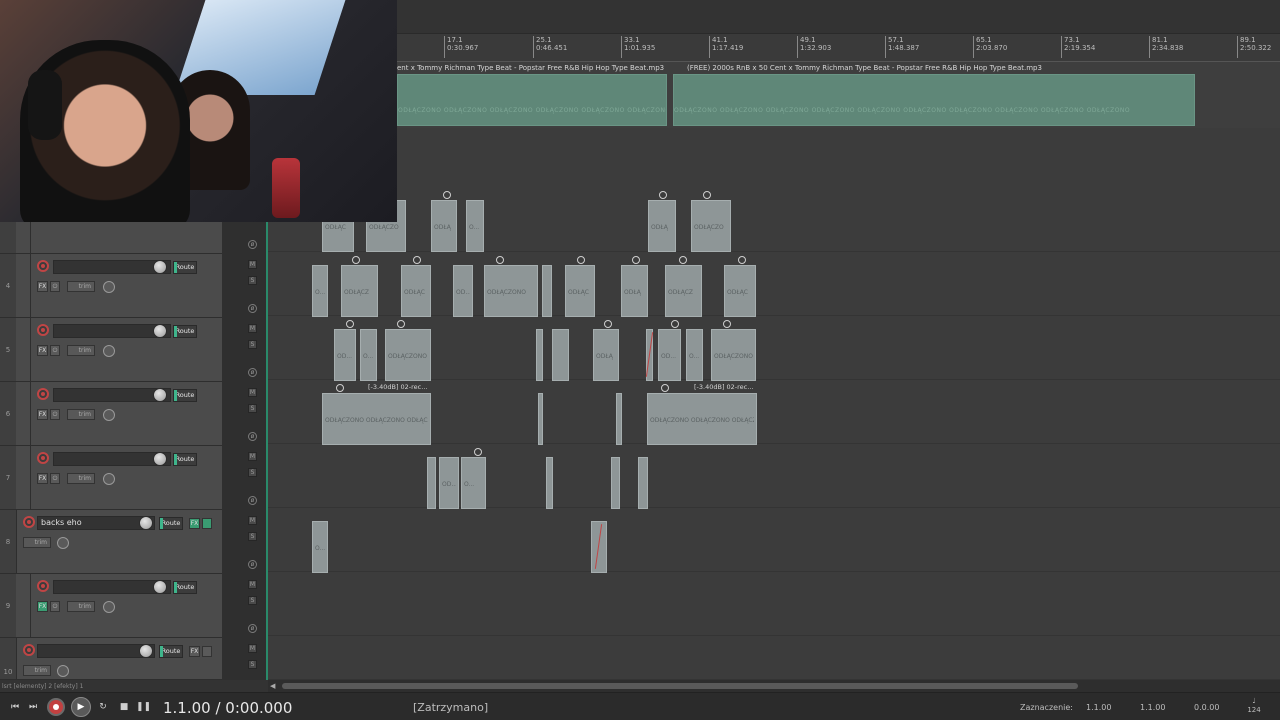  Describe the element at coordinates (207, 651) in the screenshot. I see `fx-bypass-button` at that location.